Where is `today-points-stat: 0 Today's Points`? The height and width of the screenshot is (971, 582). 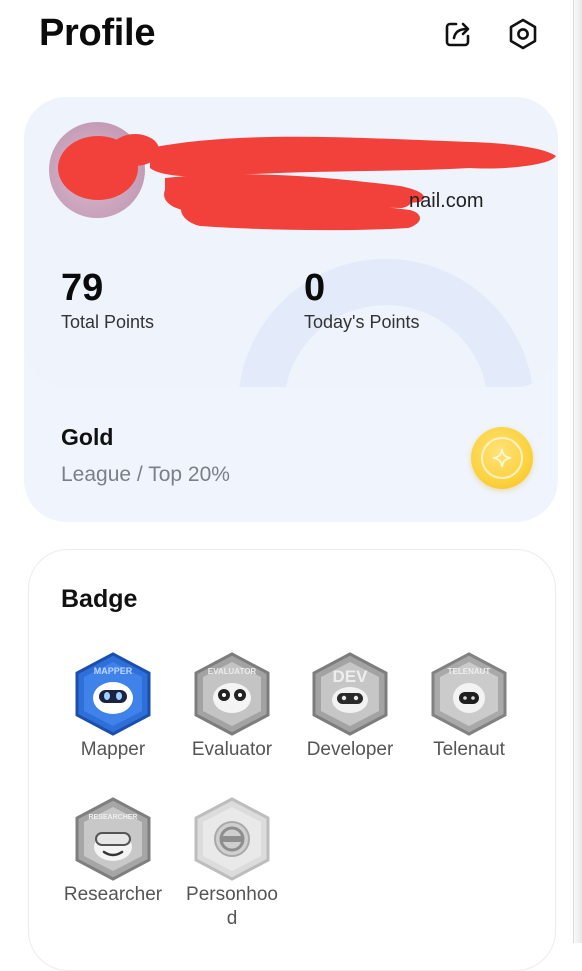 today-points-stat: 0 Today's Points is located at coordinates (362, 299).